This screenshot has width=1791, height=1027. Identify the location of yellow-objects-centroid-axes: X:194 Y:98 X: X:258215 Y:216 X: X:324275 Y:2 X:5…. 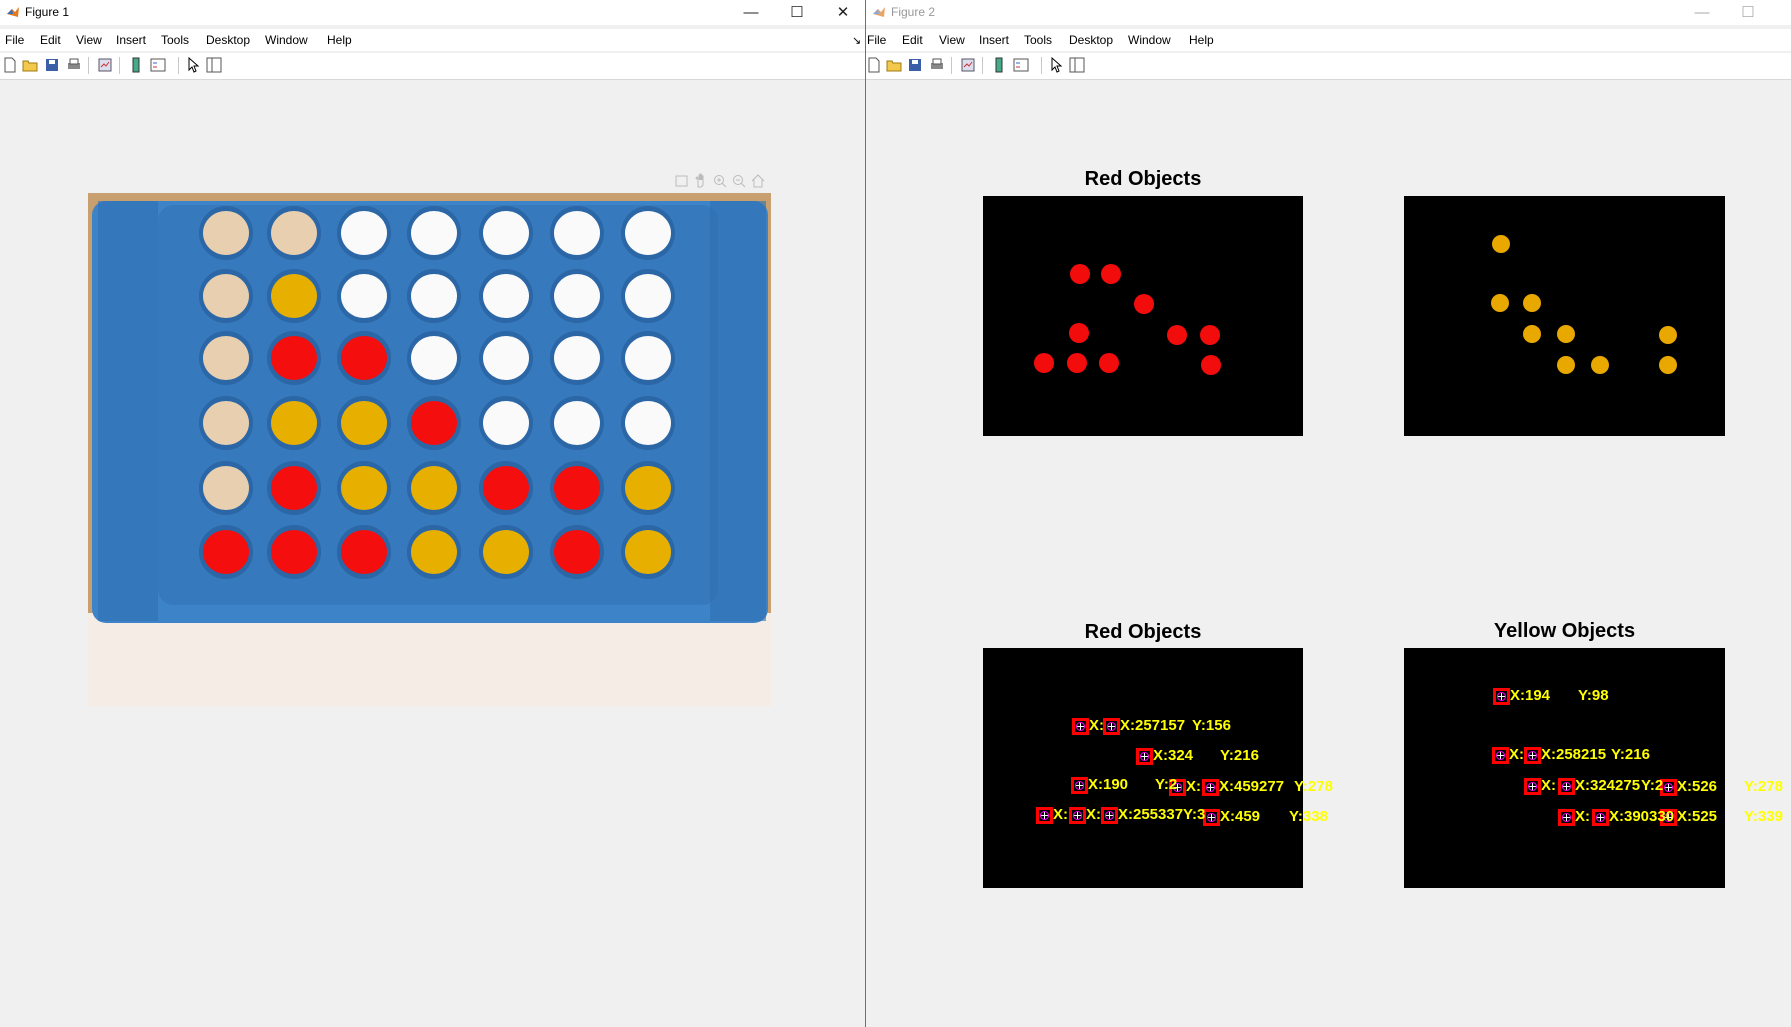
(1593, 768).